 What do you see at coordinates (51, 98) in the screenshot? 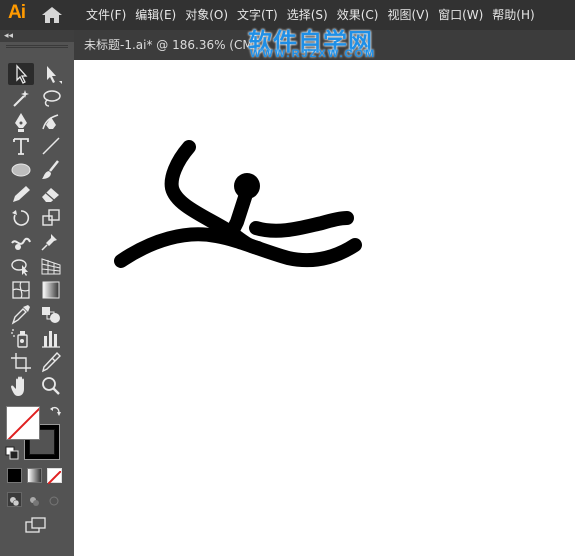
I see `lasso-tool-icon` at bounding box center [51, 98].